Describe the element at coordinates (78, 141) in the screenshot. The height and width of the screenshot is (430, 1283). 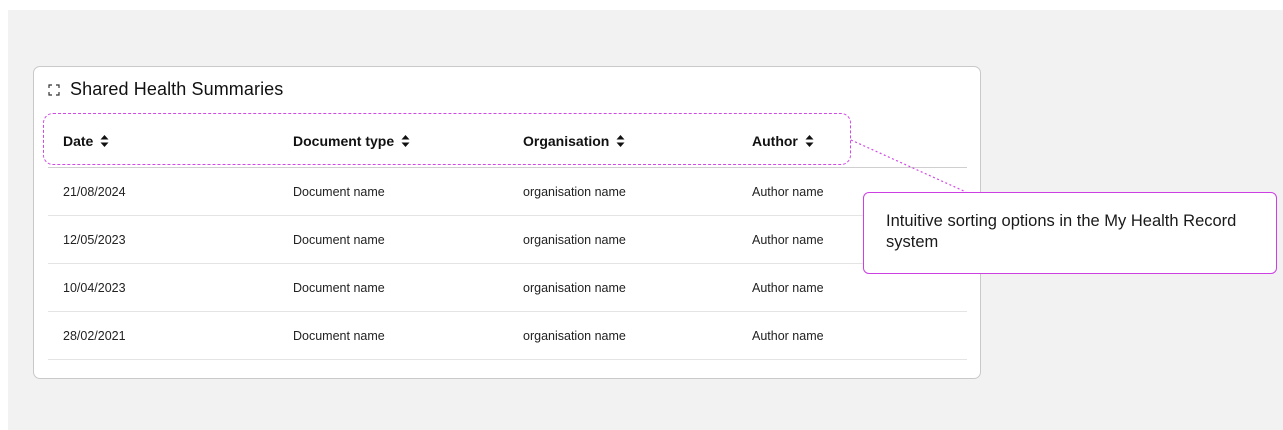
I see `header-label-date: Date` at that location.